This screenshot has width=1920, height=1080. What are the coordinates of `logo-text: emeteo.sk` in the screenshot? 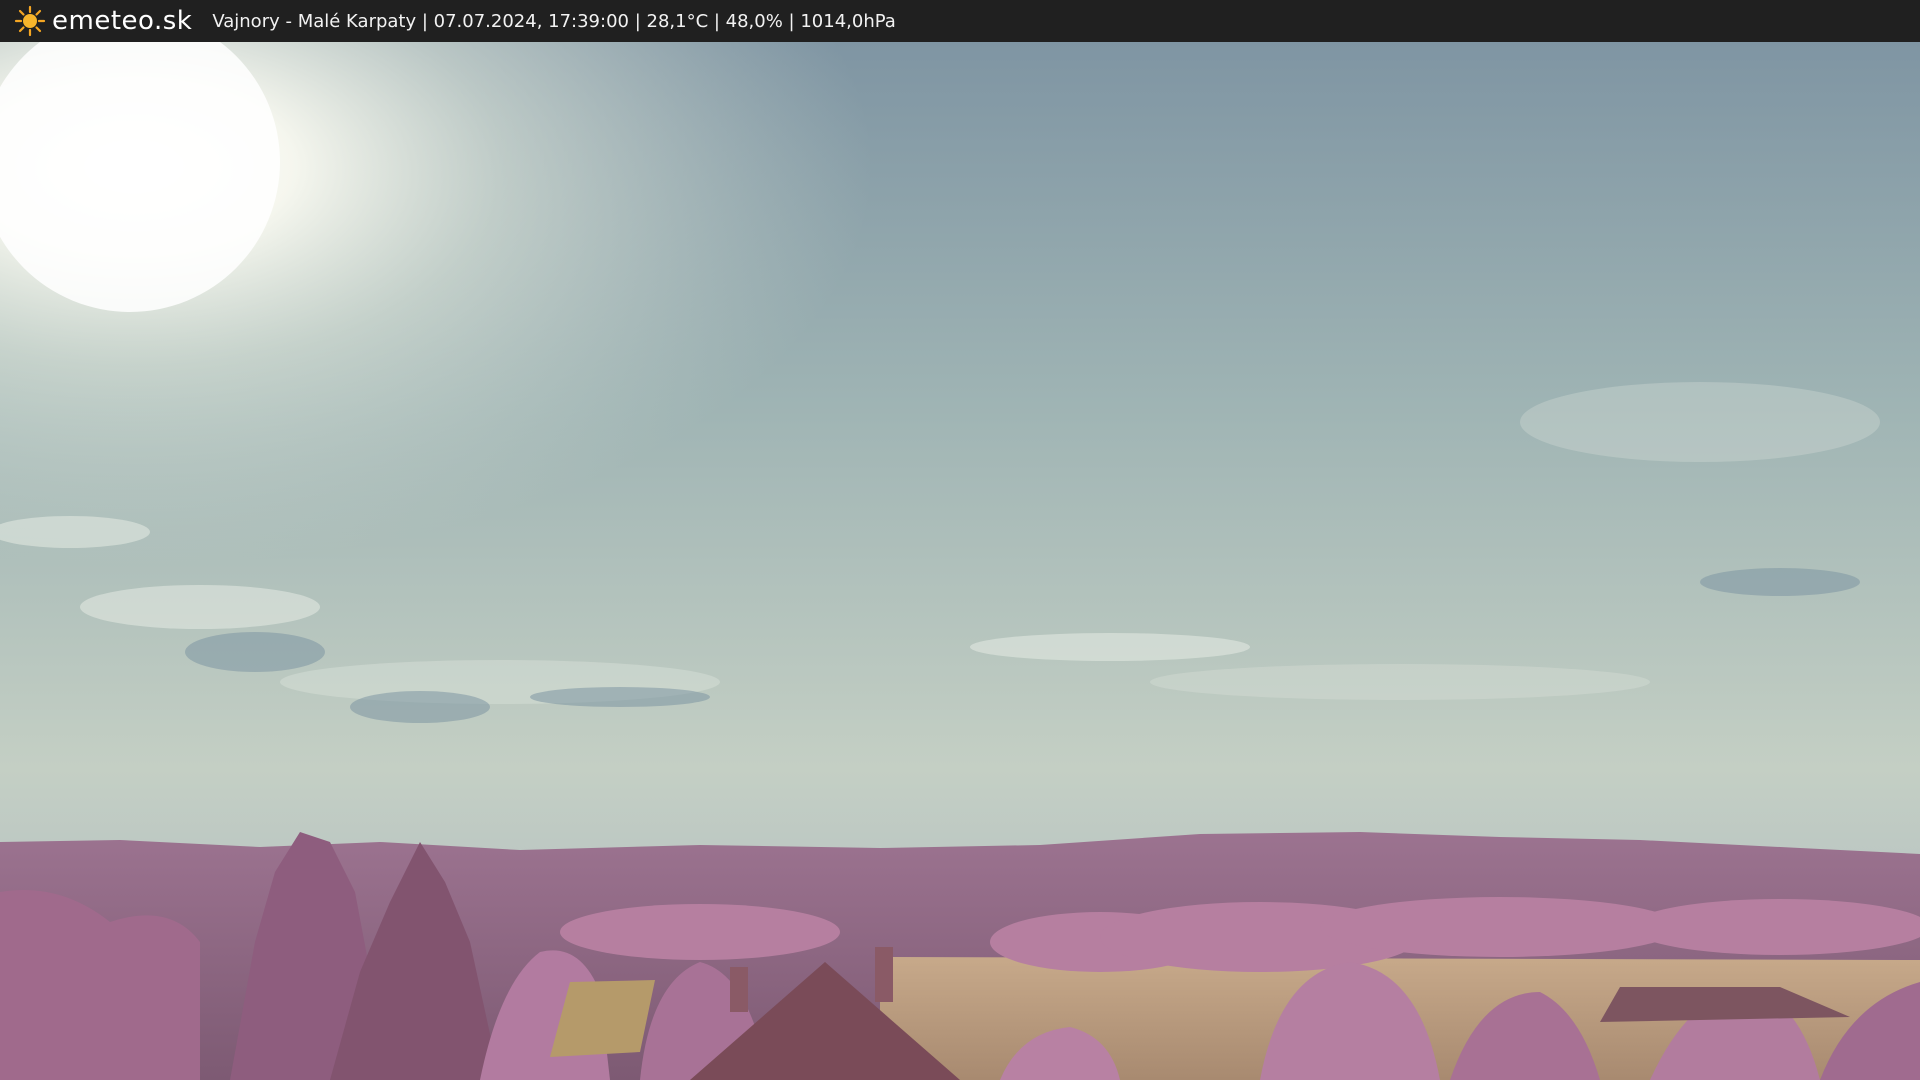 It's located at (122, 21).